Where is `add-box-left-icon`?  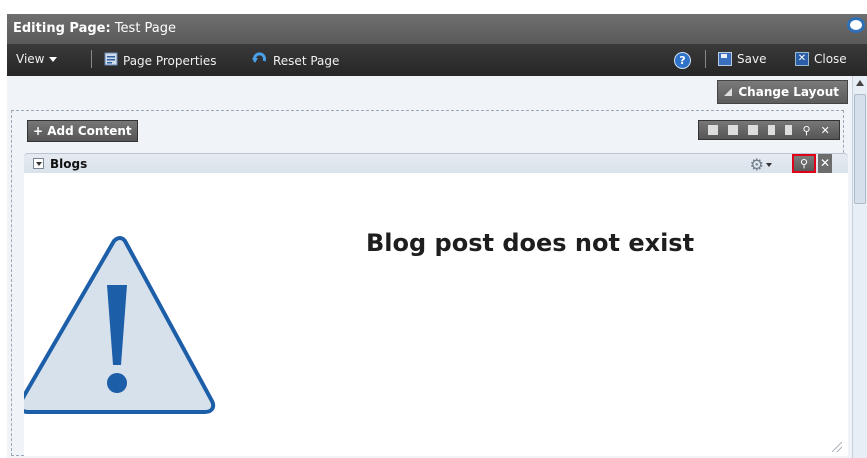 add-box-left-icon is located at coordinates (772, 130).